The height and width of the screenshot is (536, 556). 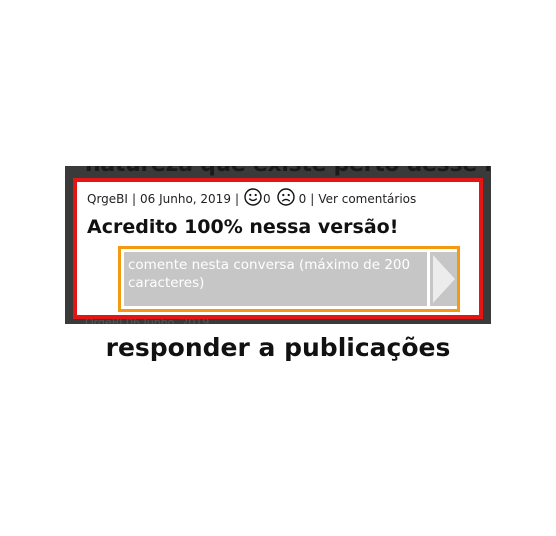 I want to click on caption: responder a publicações, so click(x=278, y=347).